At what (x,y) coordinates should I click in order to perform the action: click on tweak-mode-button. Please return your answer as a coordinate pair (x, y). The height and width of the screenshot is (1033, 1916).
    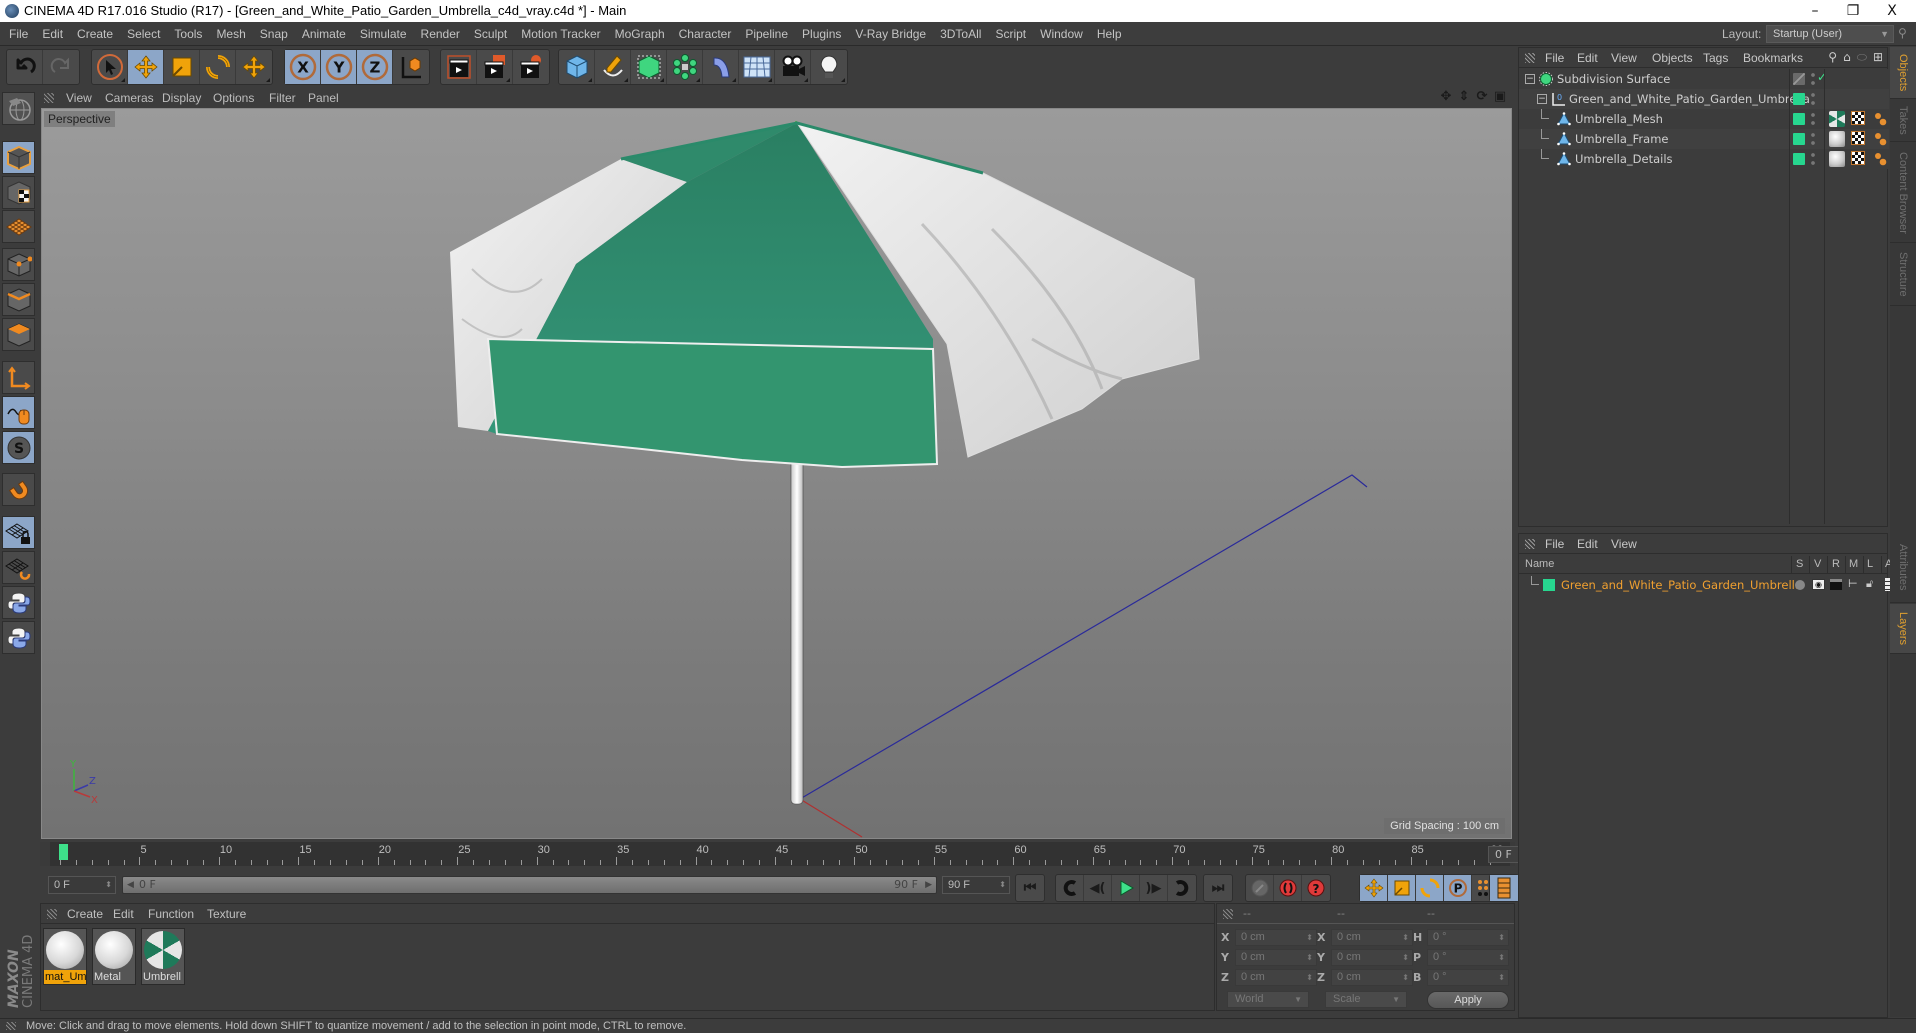
    Looking at the image, I should click on (18, 412).